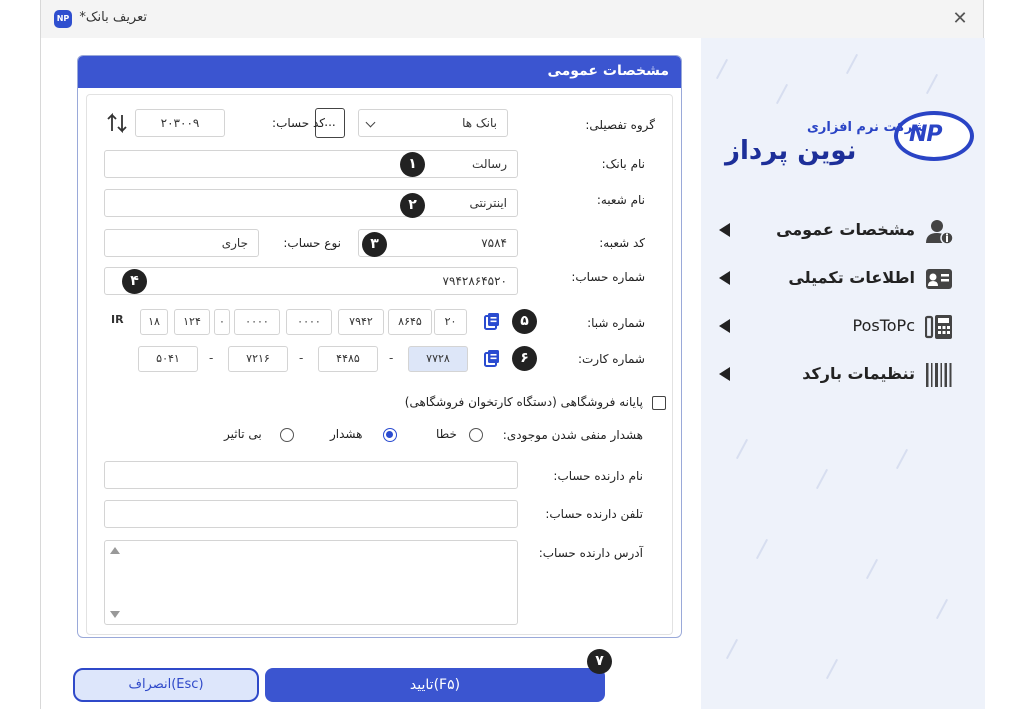 The width and height of the screenshot is (1024, 709). I want to click on window-title: تعریف بانک*, so click(113, 17).